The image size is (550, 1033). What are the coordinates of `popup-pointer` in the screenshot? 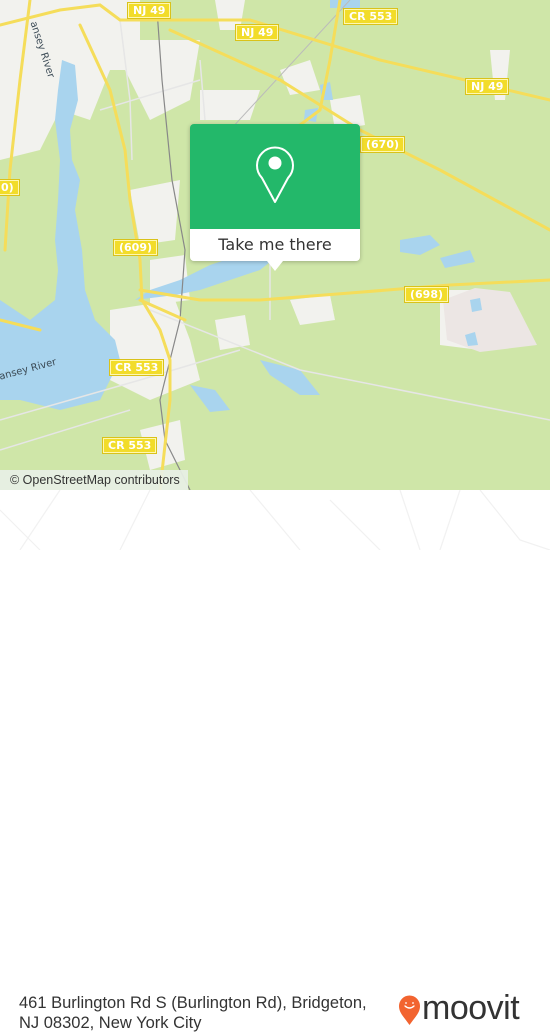 It's located at (275, 266).